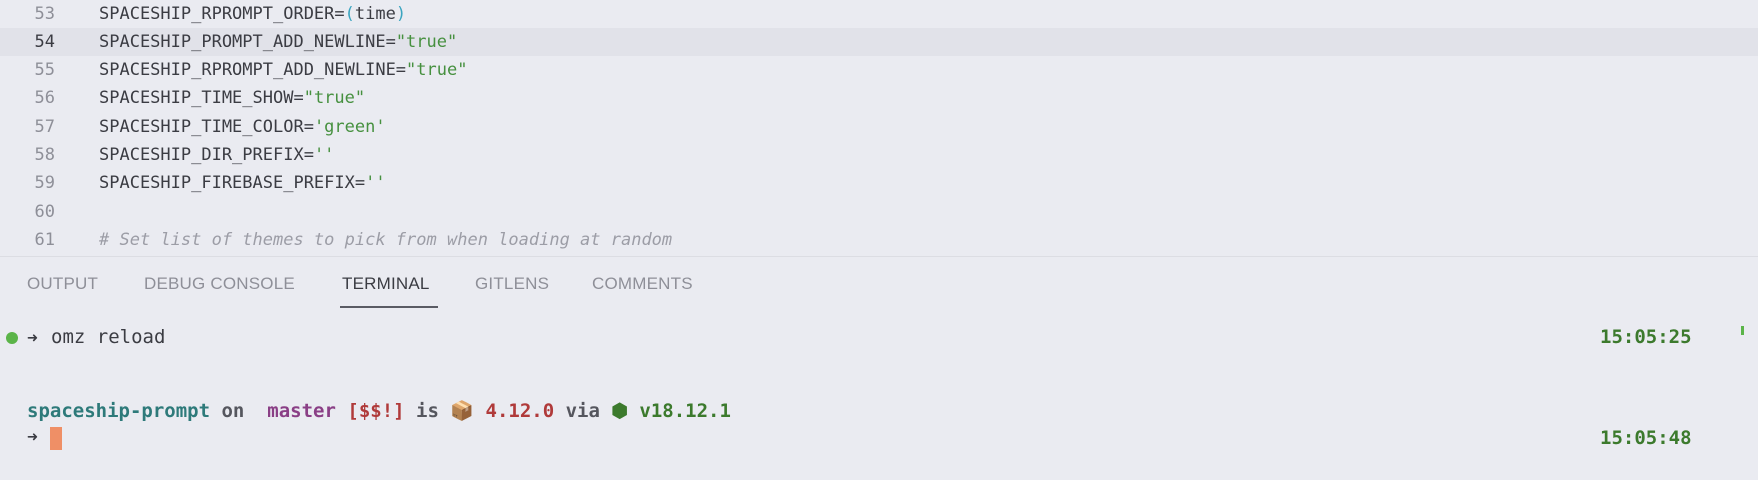  What do you see at coordinates (201, 98) in the screenshot?
I see `code-key: SPACESHIP_TIME_SHOW=` at bounding box center [201, 98].